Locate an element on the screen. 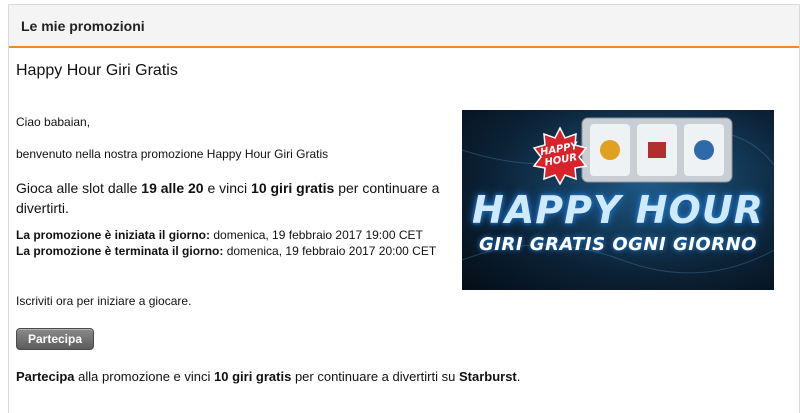 The height and width of the screenshot is (413, 800). lead-hours: 19 alle 20 is located at coordinates (172, 188).